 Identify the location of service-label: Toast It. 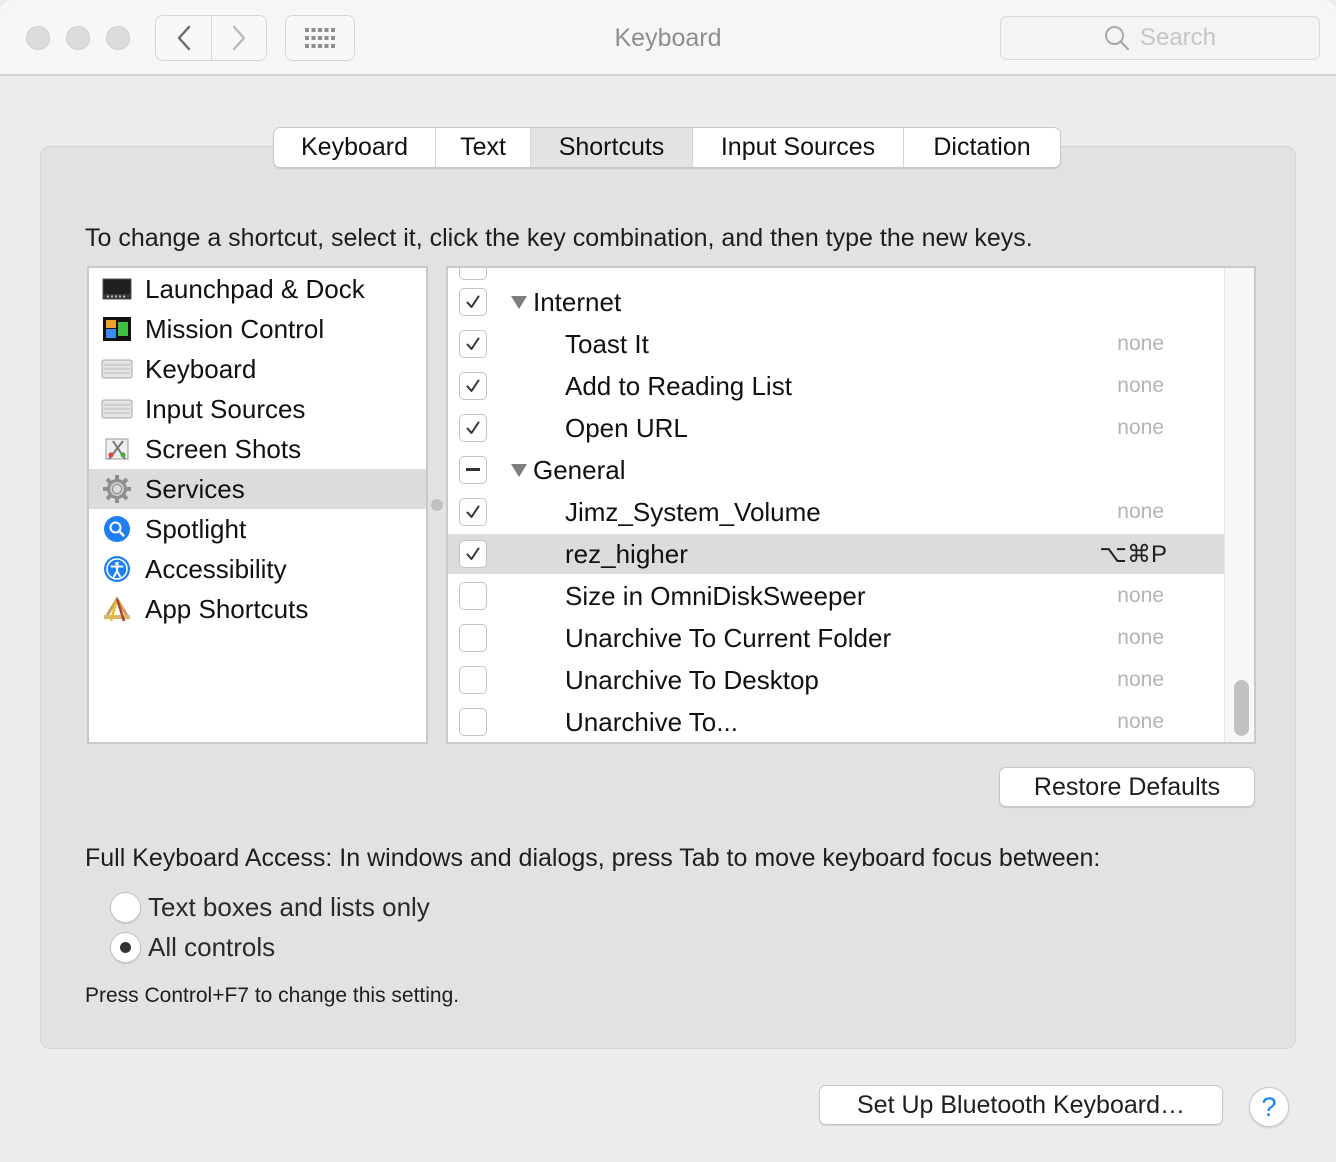
(607, 343).